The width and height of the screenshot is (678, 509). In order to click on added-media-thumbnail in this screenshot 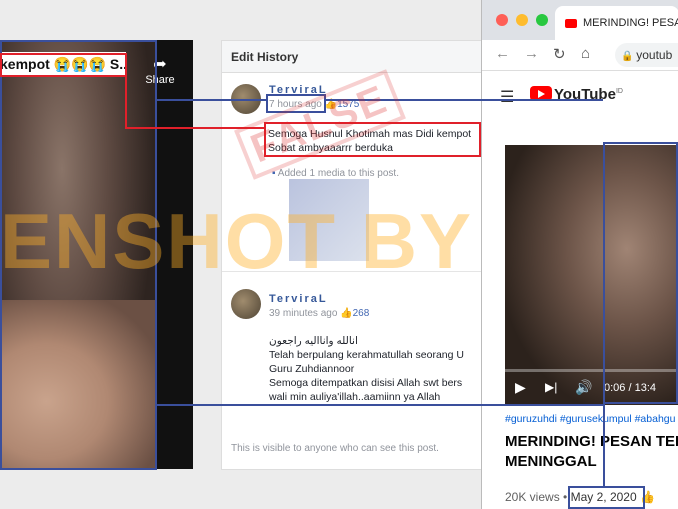, I will do `click(329, 220)`.